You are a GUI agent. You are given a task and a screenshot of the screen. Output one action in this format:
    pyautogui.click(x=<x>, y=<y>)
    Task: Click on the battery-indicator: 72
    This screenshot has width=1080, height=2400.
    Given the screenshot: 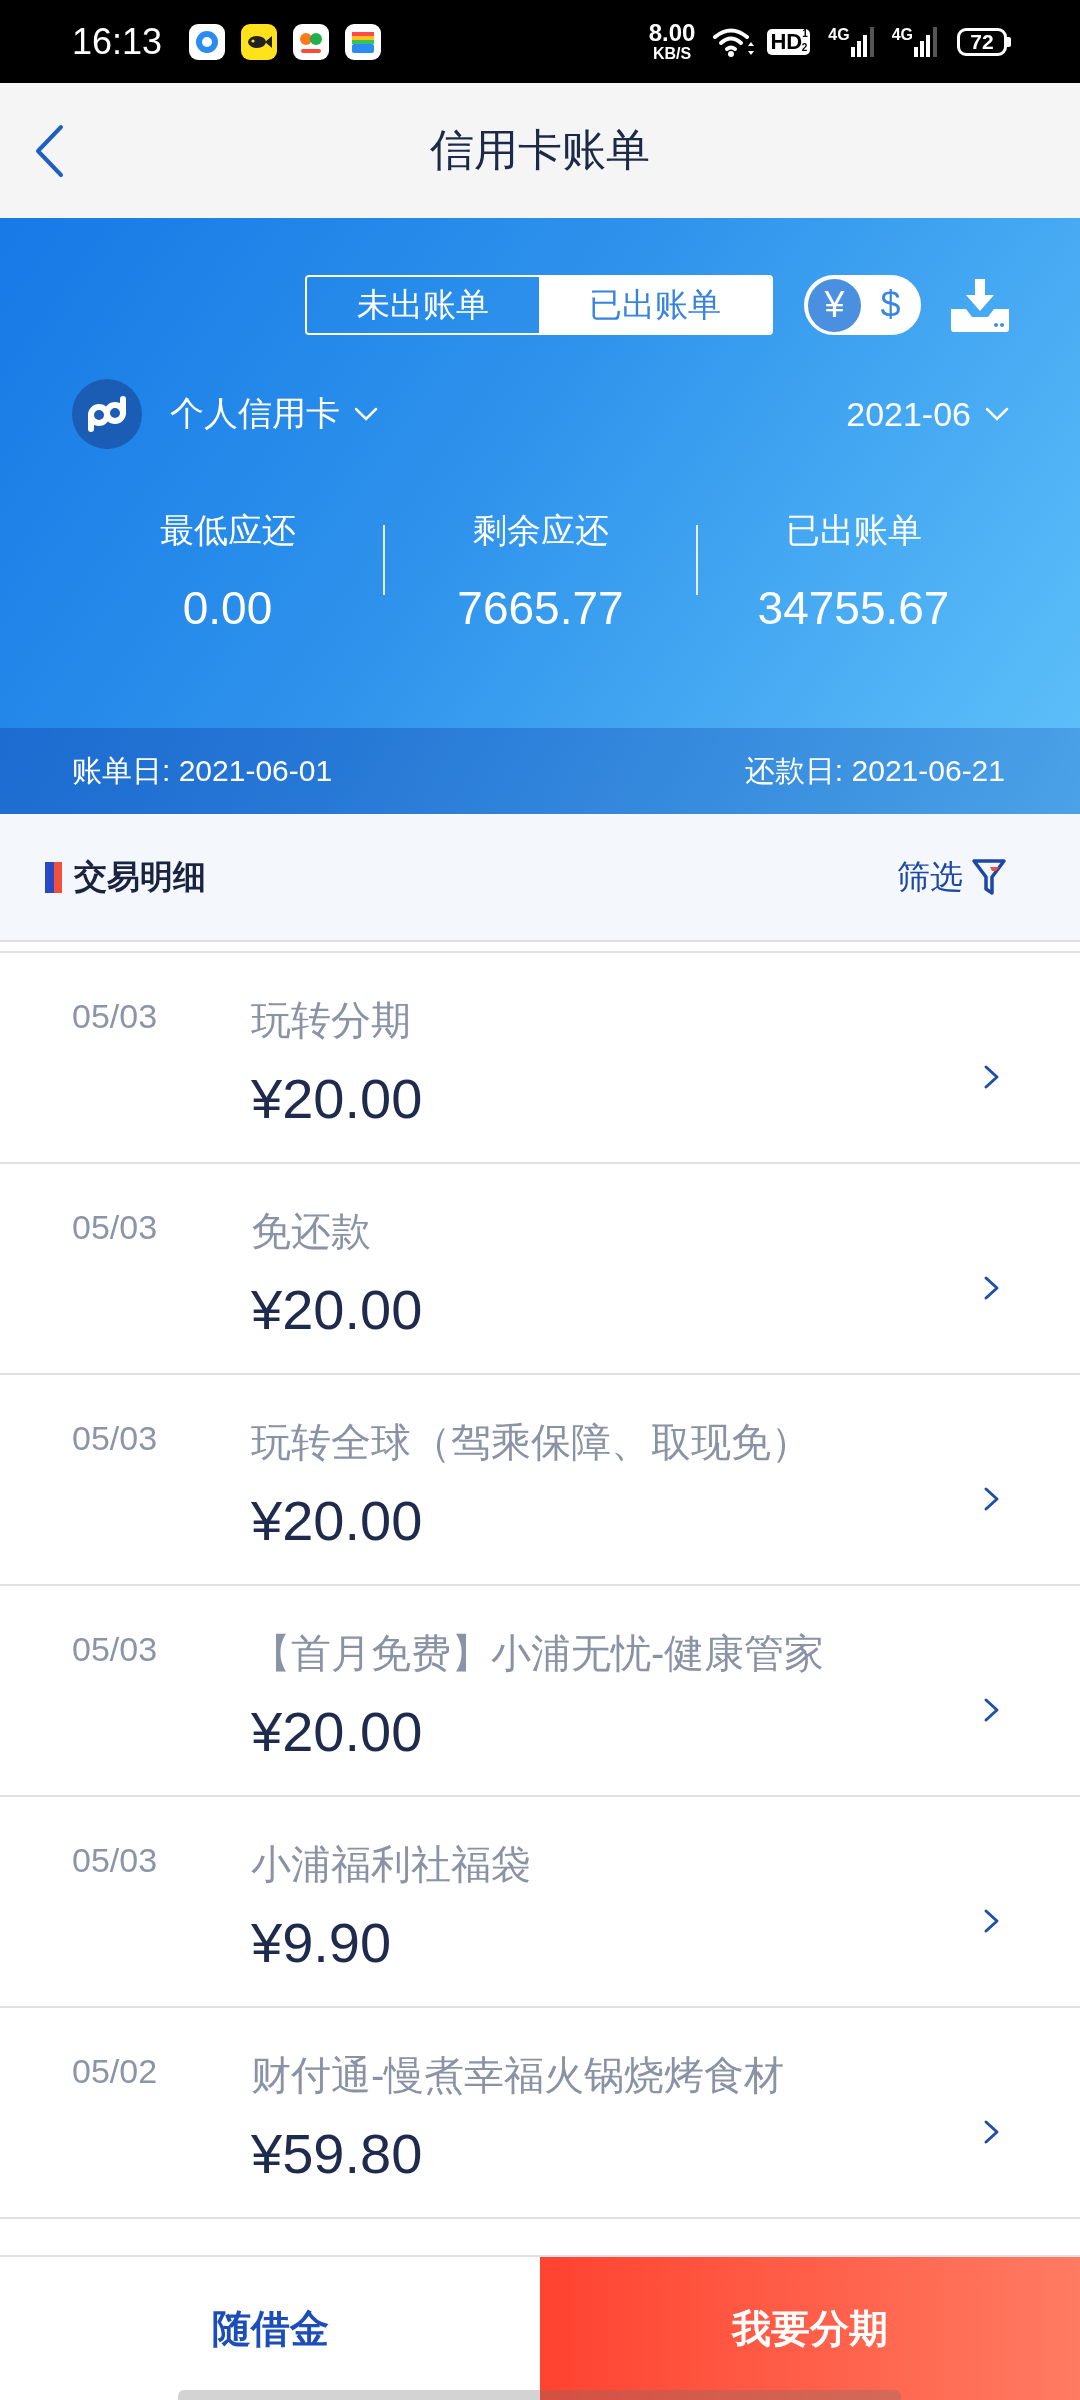 What is the action you would take?
    pyautogui.click(x=984, y=41)
    